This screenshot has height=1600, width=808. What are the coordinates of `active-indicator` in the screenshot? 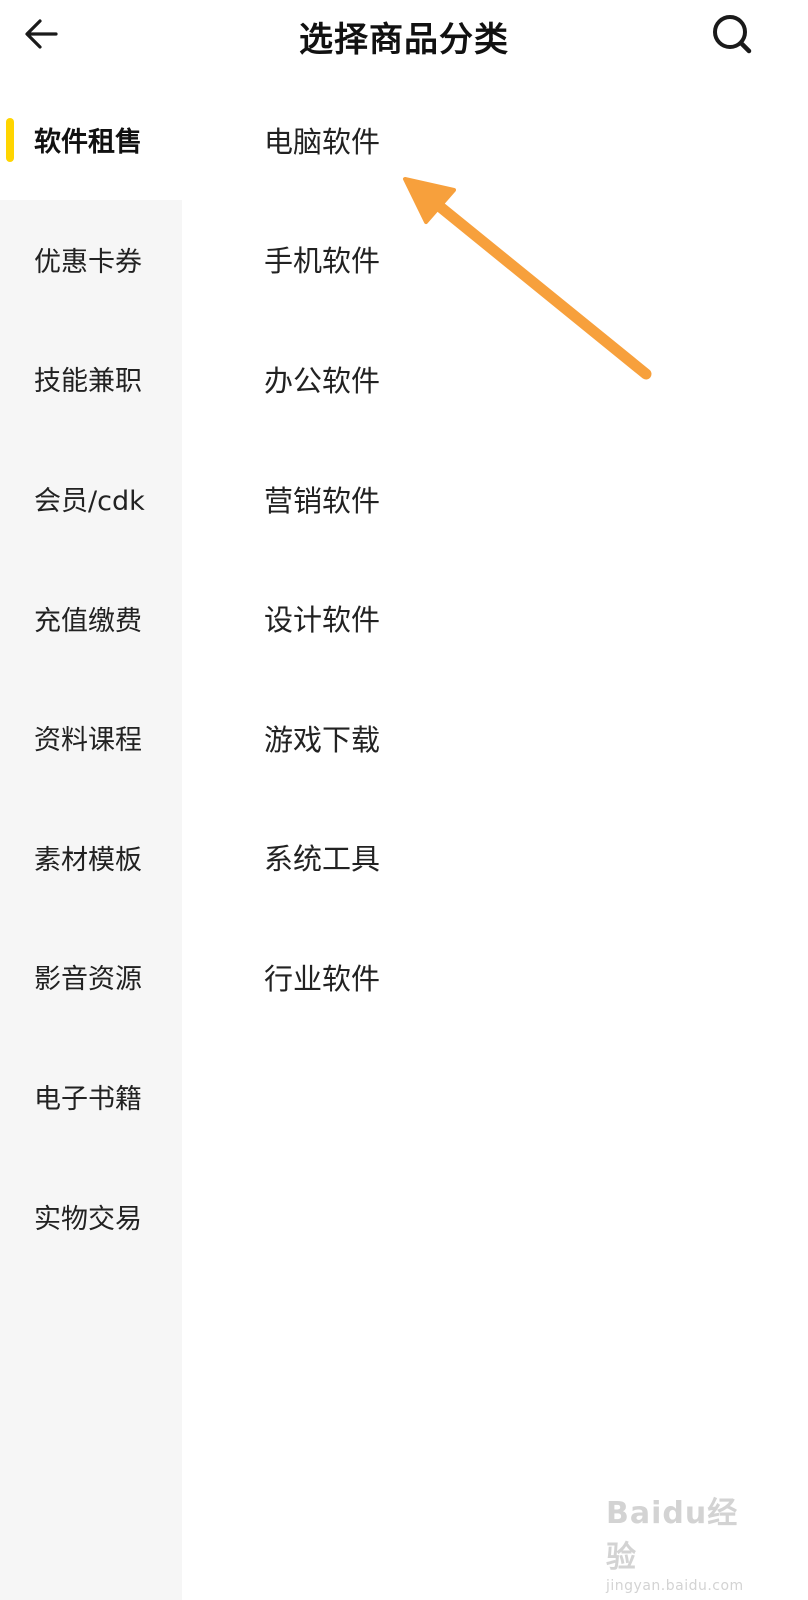 It's located at (10, 140).